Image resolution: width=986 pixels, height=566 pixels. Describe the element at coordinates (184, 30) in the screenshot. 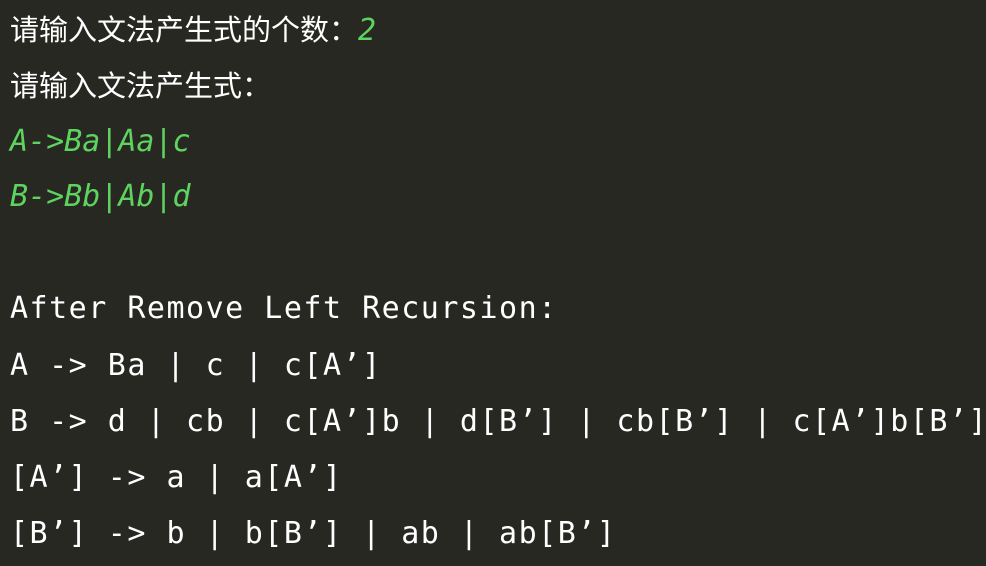

I see `count-prompt: 请输入文法产生式的个数：` at that location.